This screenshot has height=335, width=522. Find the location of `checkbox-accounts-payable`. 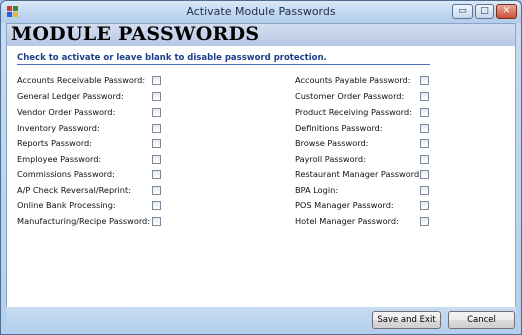

checkbox-accounts-payable is located at coordinates (424, 80).